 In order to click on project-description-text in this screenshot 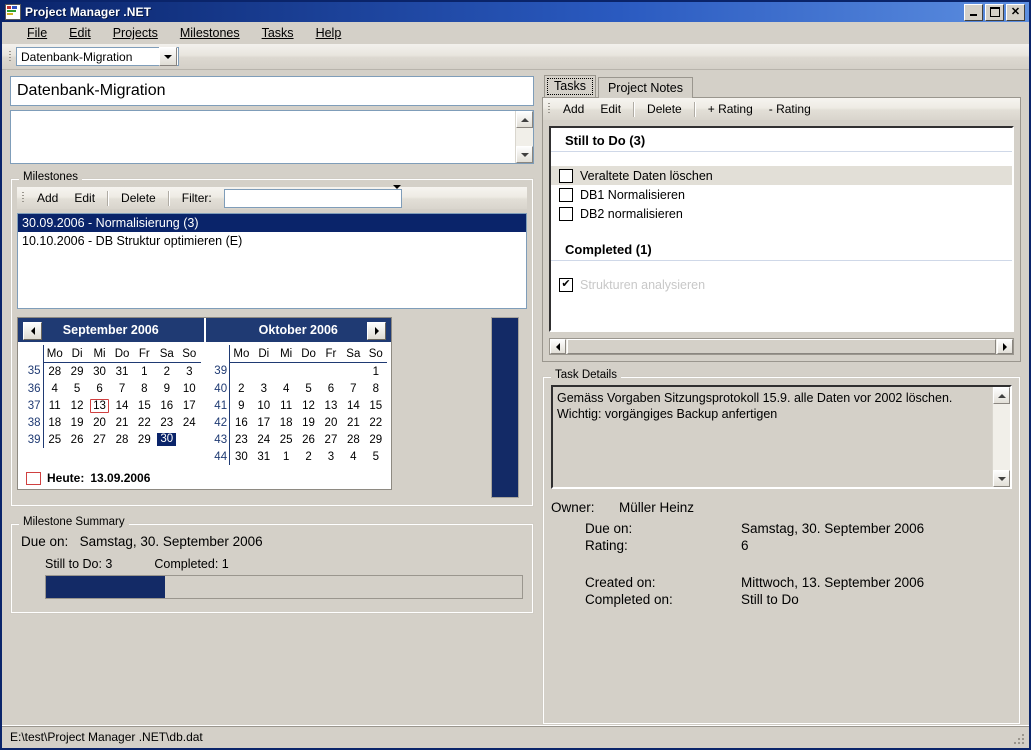, I will do `click(263, 137)`.